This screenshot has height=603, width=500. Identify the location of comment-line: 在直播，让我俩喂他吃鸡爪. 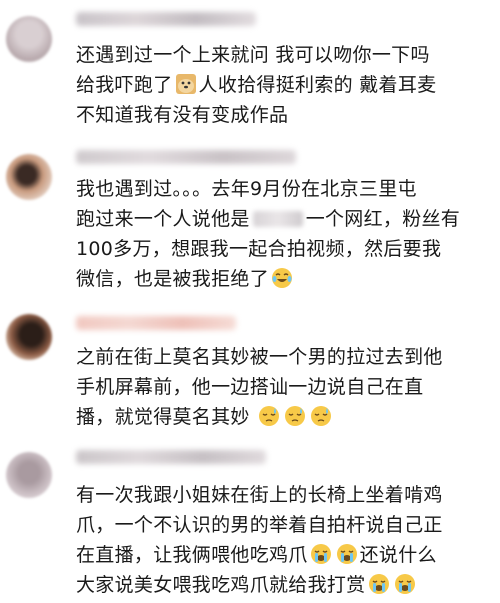
(192, 555).